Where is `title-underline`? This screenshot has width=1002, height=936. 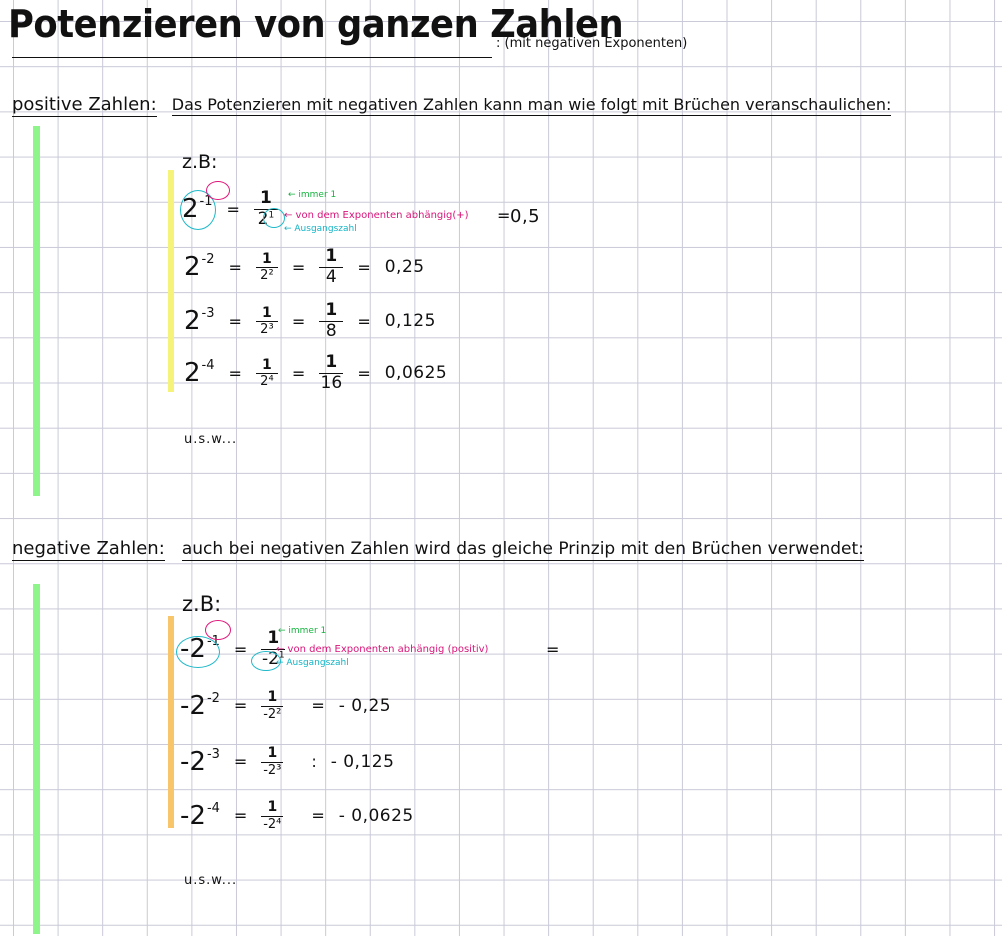 title-underline is located at coordinates (252, 57).